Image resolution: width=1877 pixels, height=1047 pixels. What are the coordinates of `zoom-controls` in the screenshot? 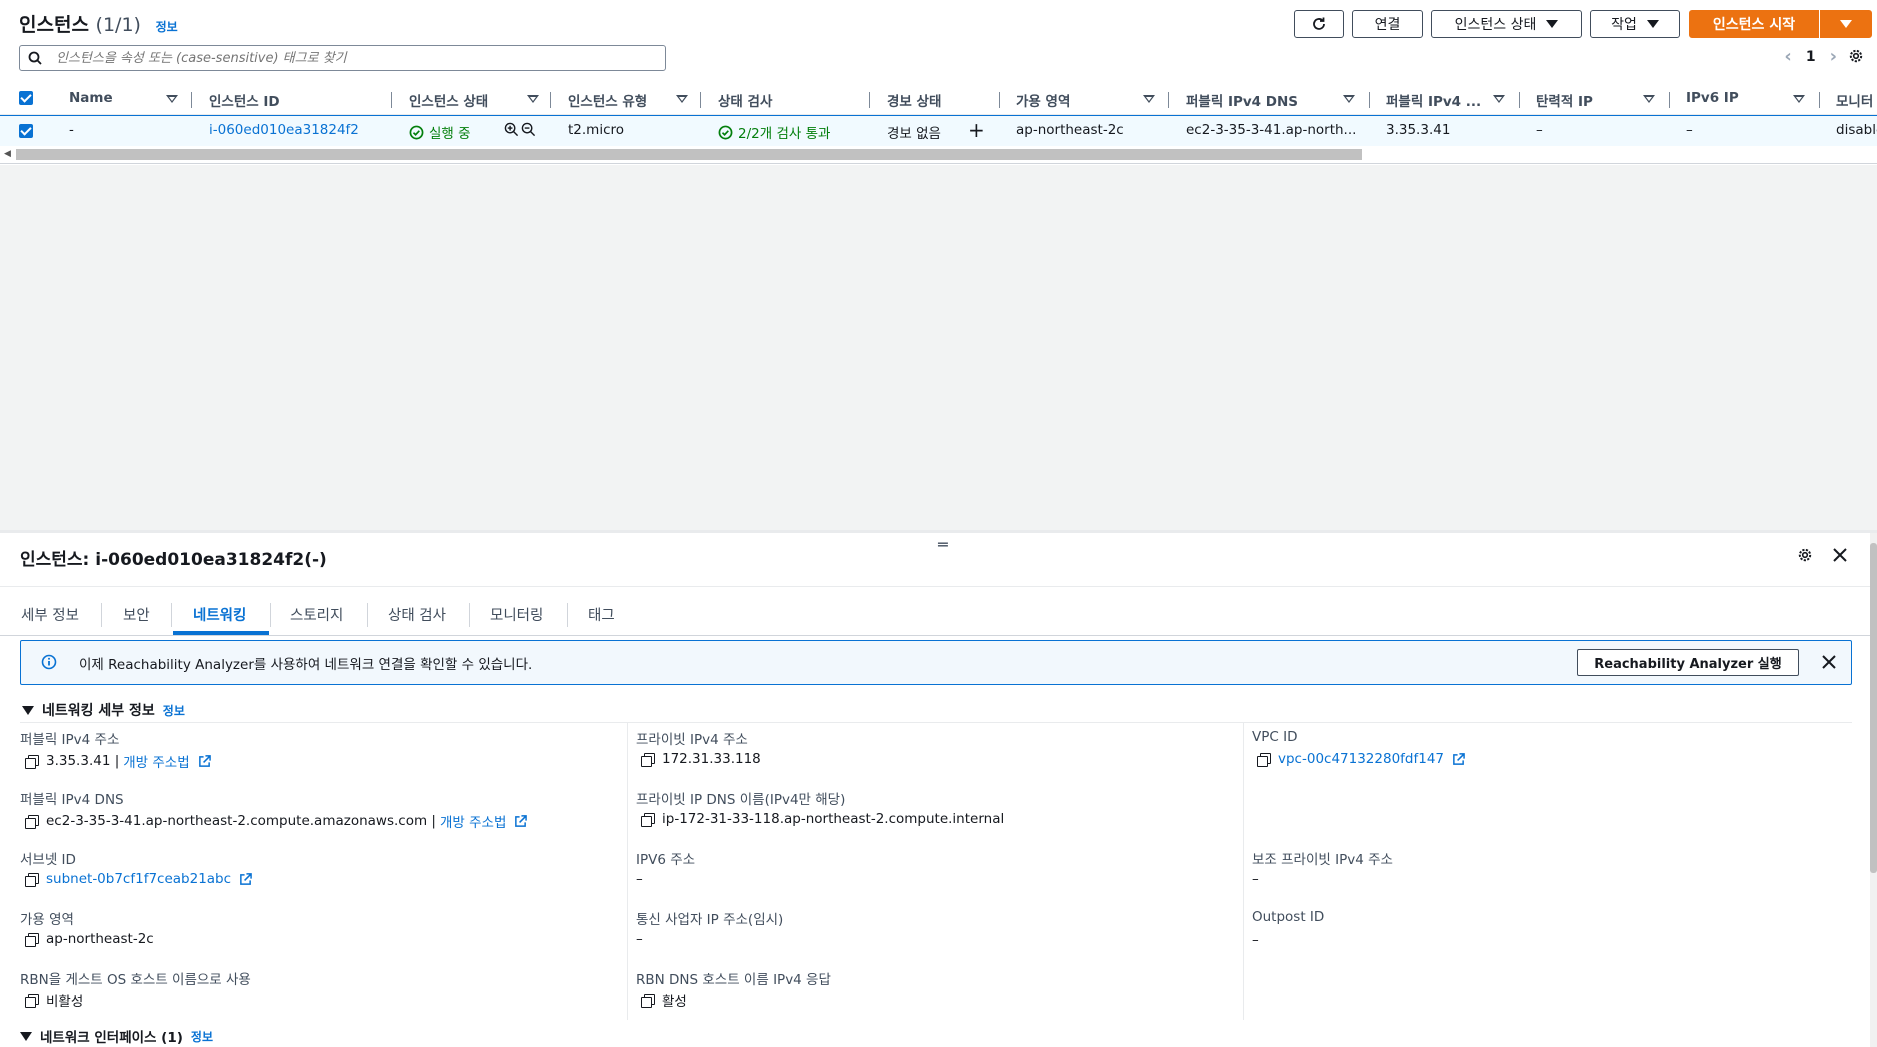 It's located at (520, 129).